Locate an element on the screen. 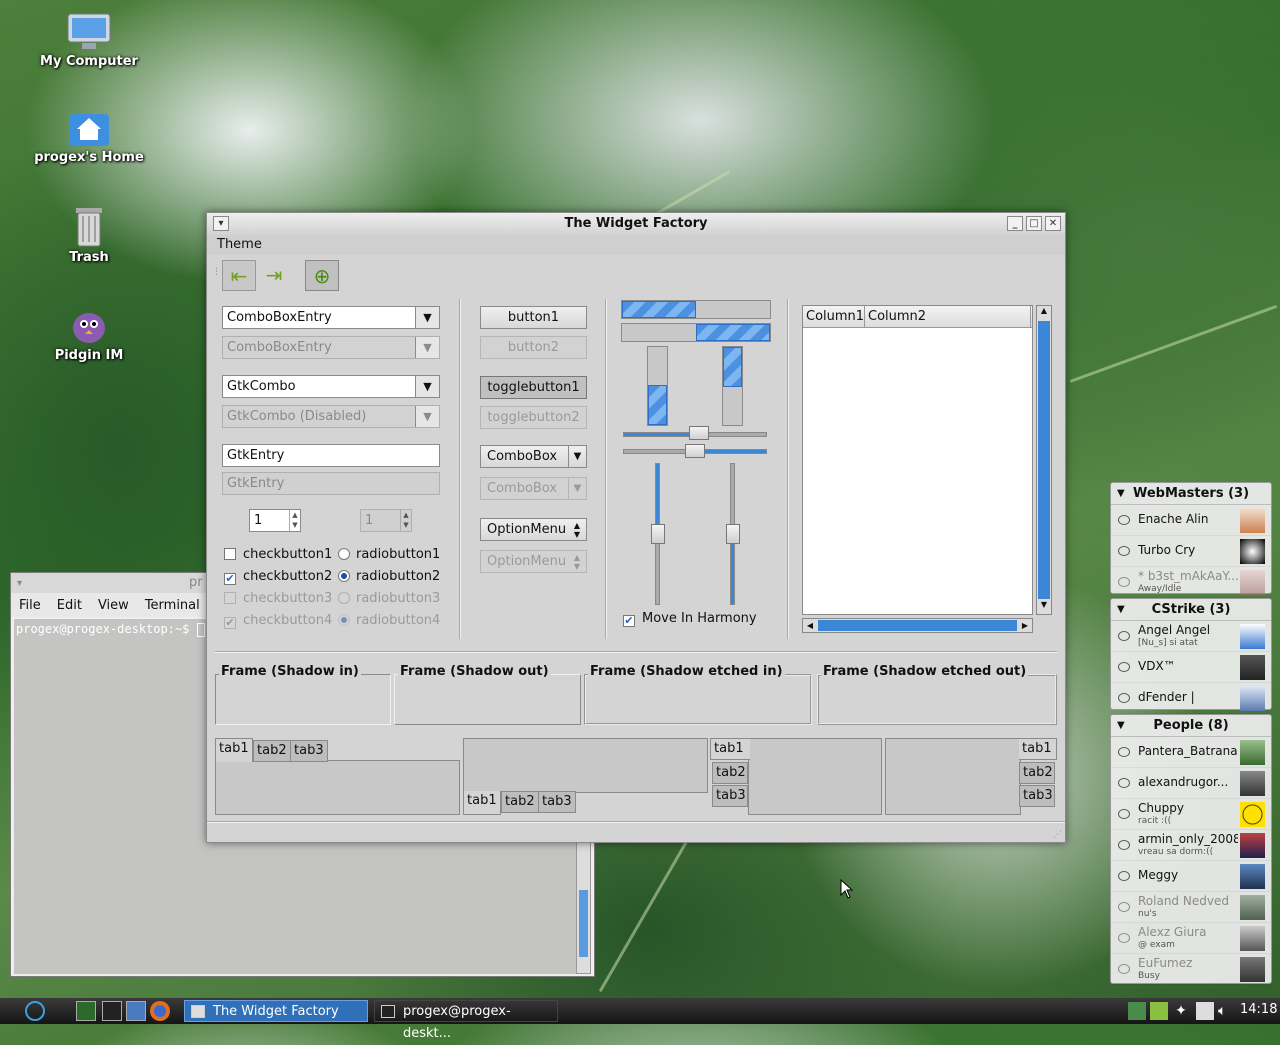 The image size is (1280, 1045). battery-icon is located at coordinates (1159, 1011).